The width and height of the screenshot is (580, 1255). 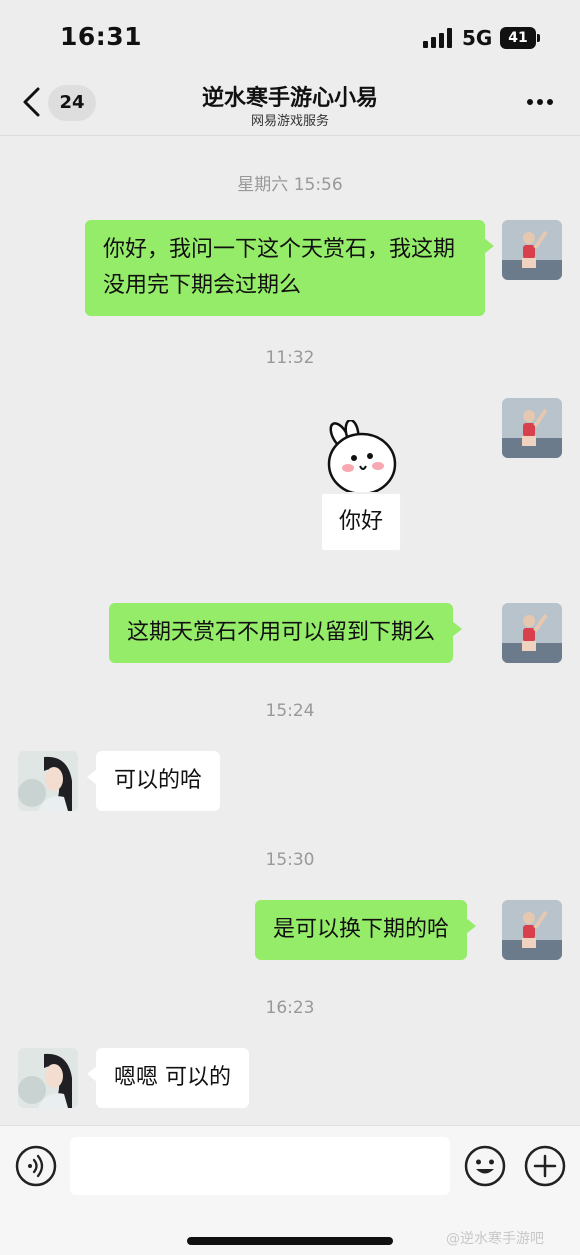 I want to click on network-label: 5G, so click(x=477, y=38).